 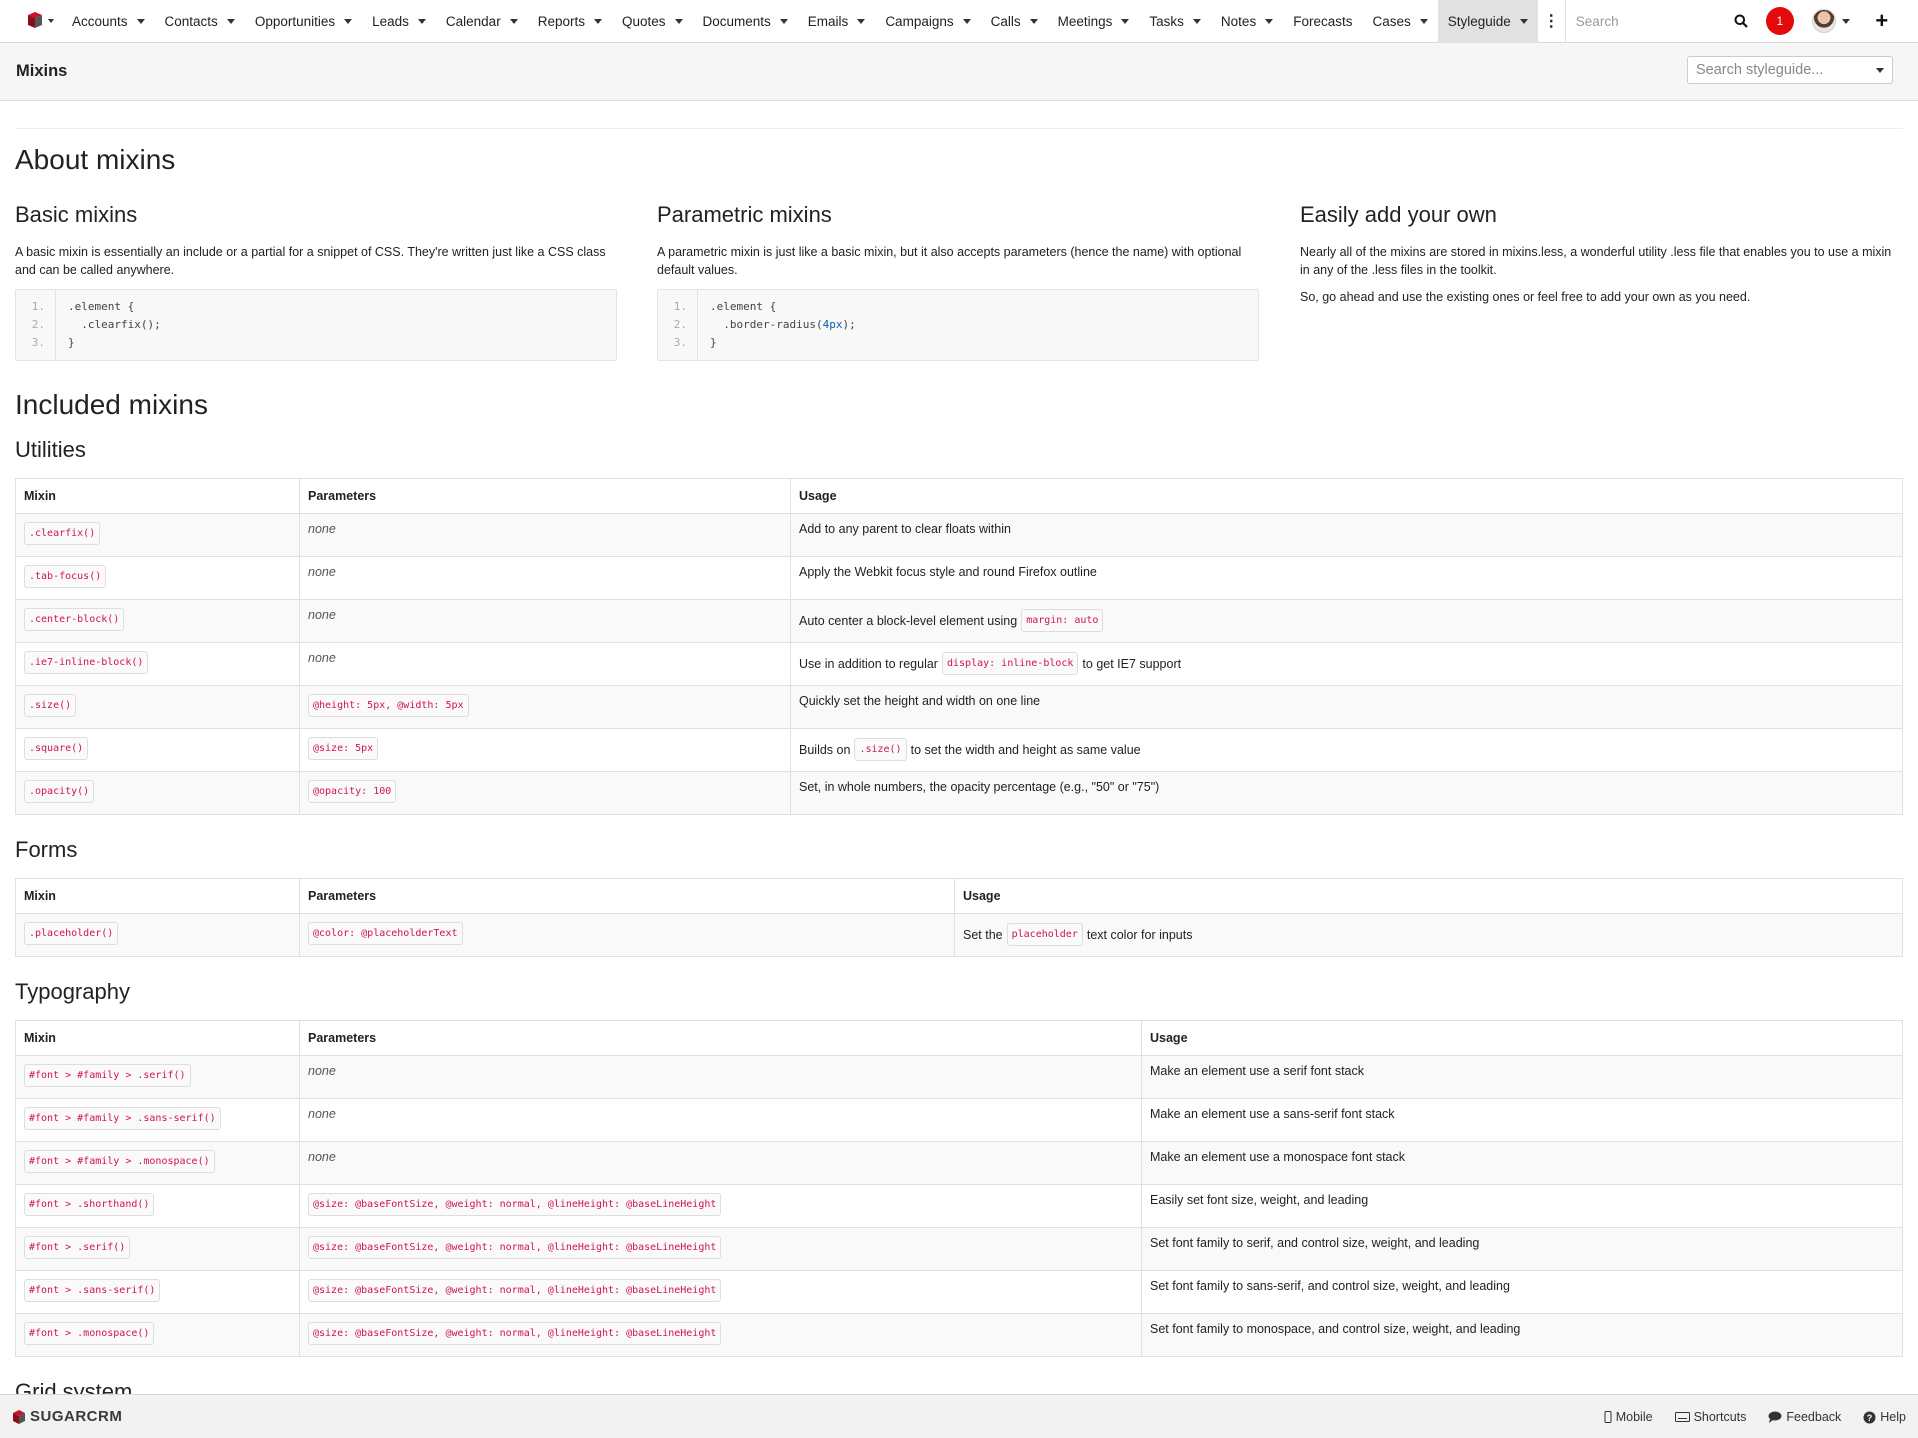 What do you see at coordinates (157, 535) in the screenshot?
I see `mixin-cell: .clearfix()` at bounding box center [157, 535].